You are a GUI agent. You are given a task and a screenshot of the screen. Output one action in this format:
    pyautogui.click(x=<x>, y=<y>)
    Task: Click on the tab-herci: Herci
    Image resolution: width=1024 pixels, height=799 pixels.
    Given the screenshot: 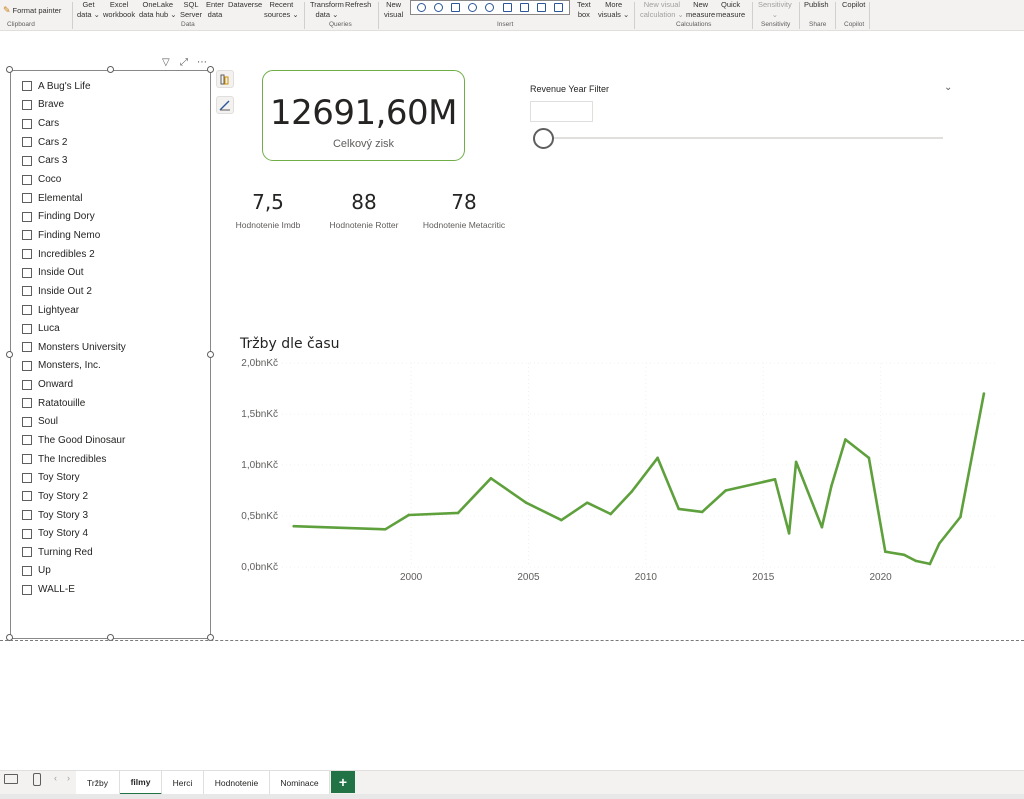 What is the action you would take?
    pyautogui.click(x=183, y=783)
    